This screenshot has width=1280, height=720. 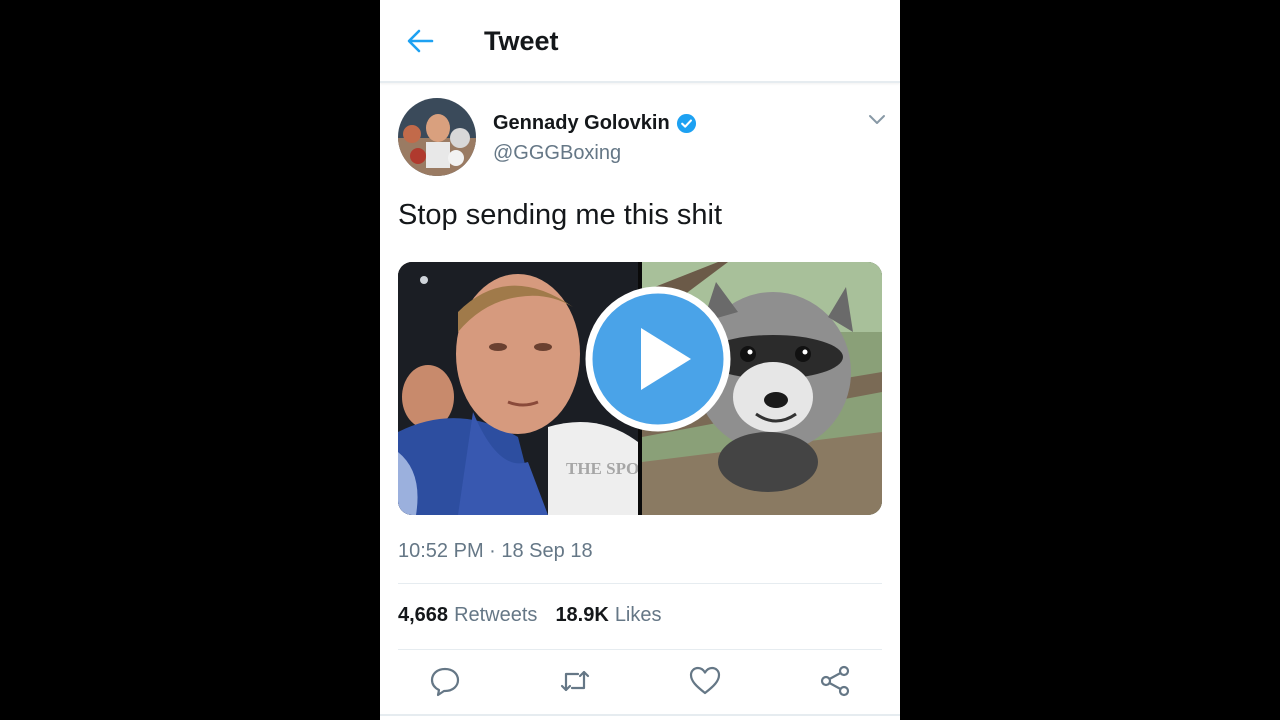 What do you see at coordinates (835, 681) in the screenshot?
I see `share-icon` at bounding box center [835, 681].